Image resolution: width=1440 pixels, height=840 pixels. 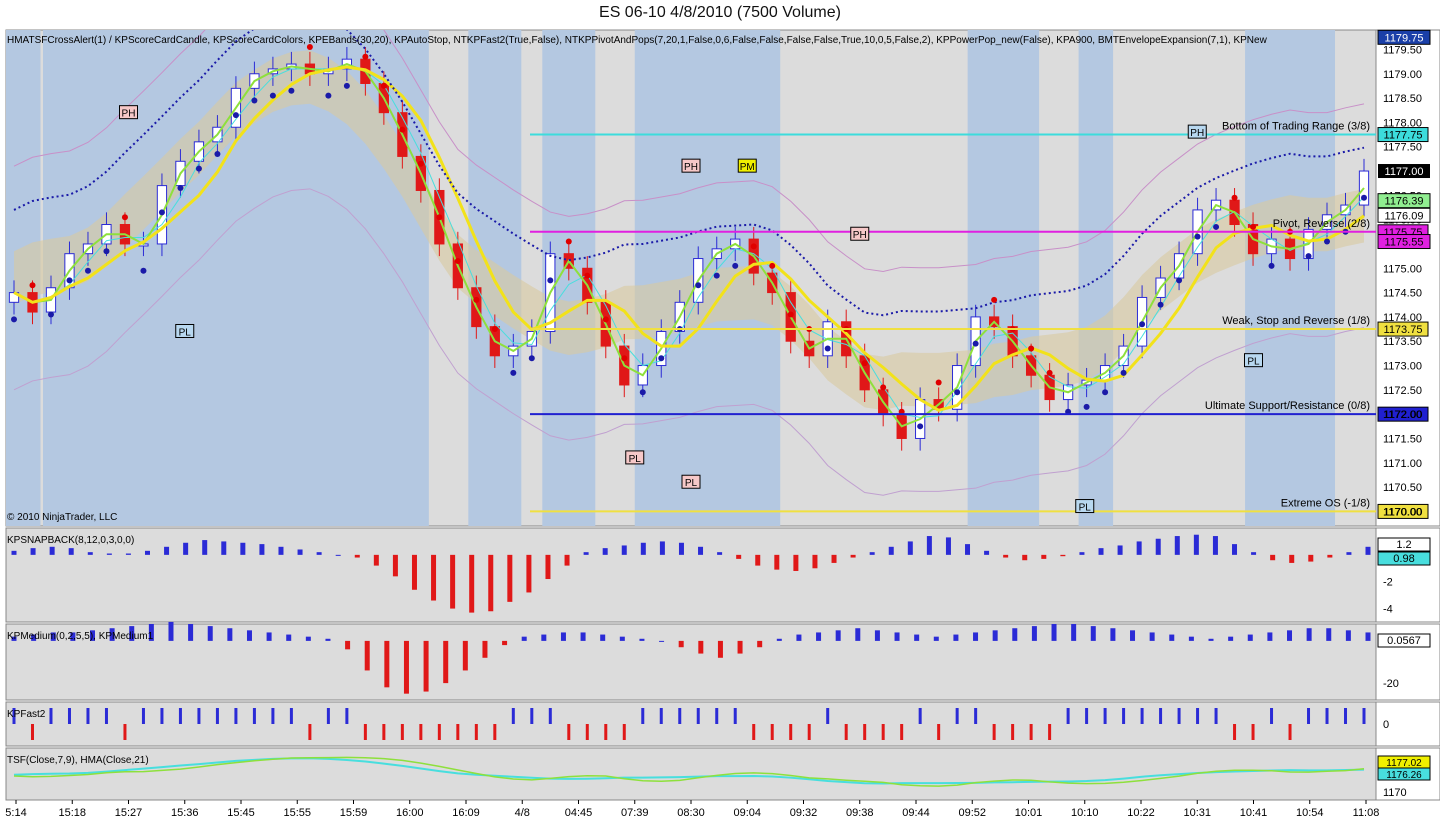 I want to click on x-tick-label: 15:36, so click(x=185, y=813).